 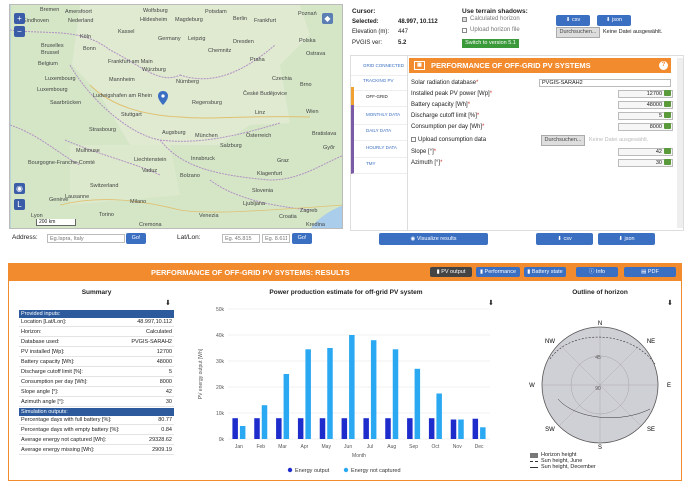 What do you see at coordinates (96, 372) in the screenshot?
I see `table-row: Discharge cutoff limit [%]: 5` at bounding box center [96, 372].